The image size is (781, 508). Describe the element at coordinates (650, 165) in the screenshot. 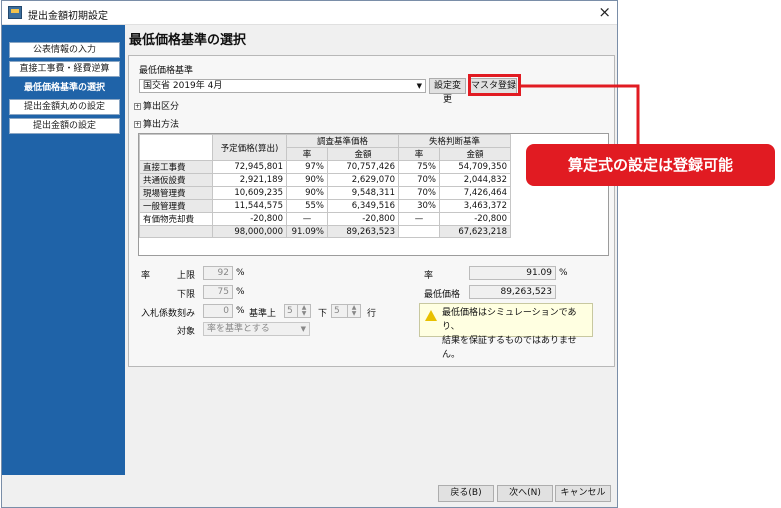

I see `callout-label: 算定式の設定は登録可能` at that location.